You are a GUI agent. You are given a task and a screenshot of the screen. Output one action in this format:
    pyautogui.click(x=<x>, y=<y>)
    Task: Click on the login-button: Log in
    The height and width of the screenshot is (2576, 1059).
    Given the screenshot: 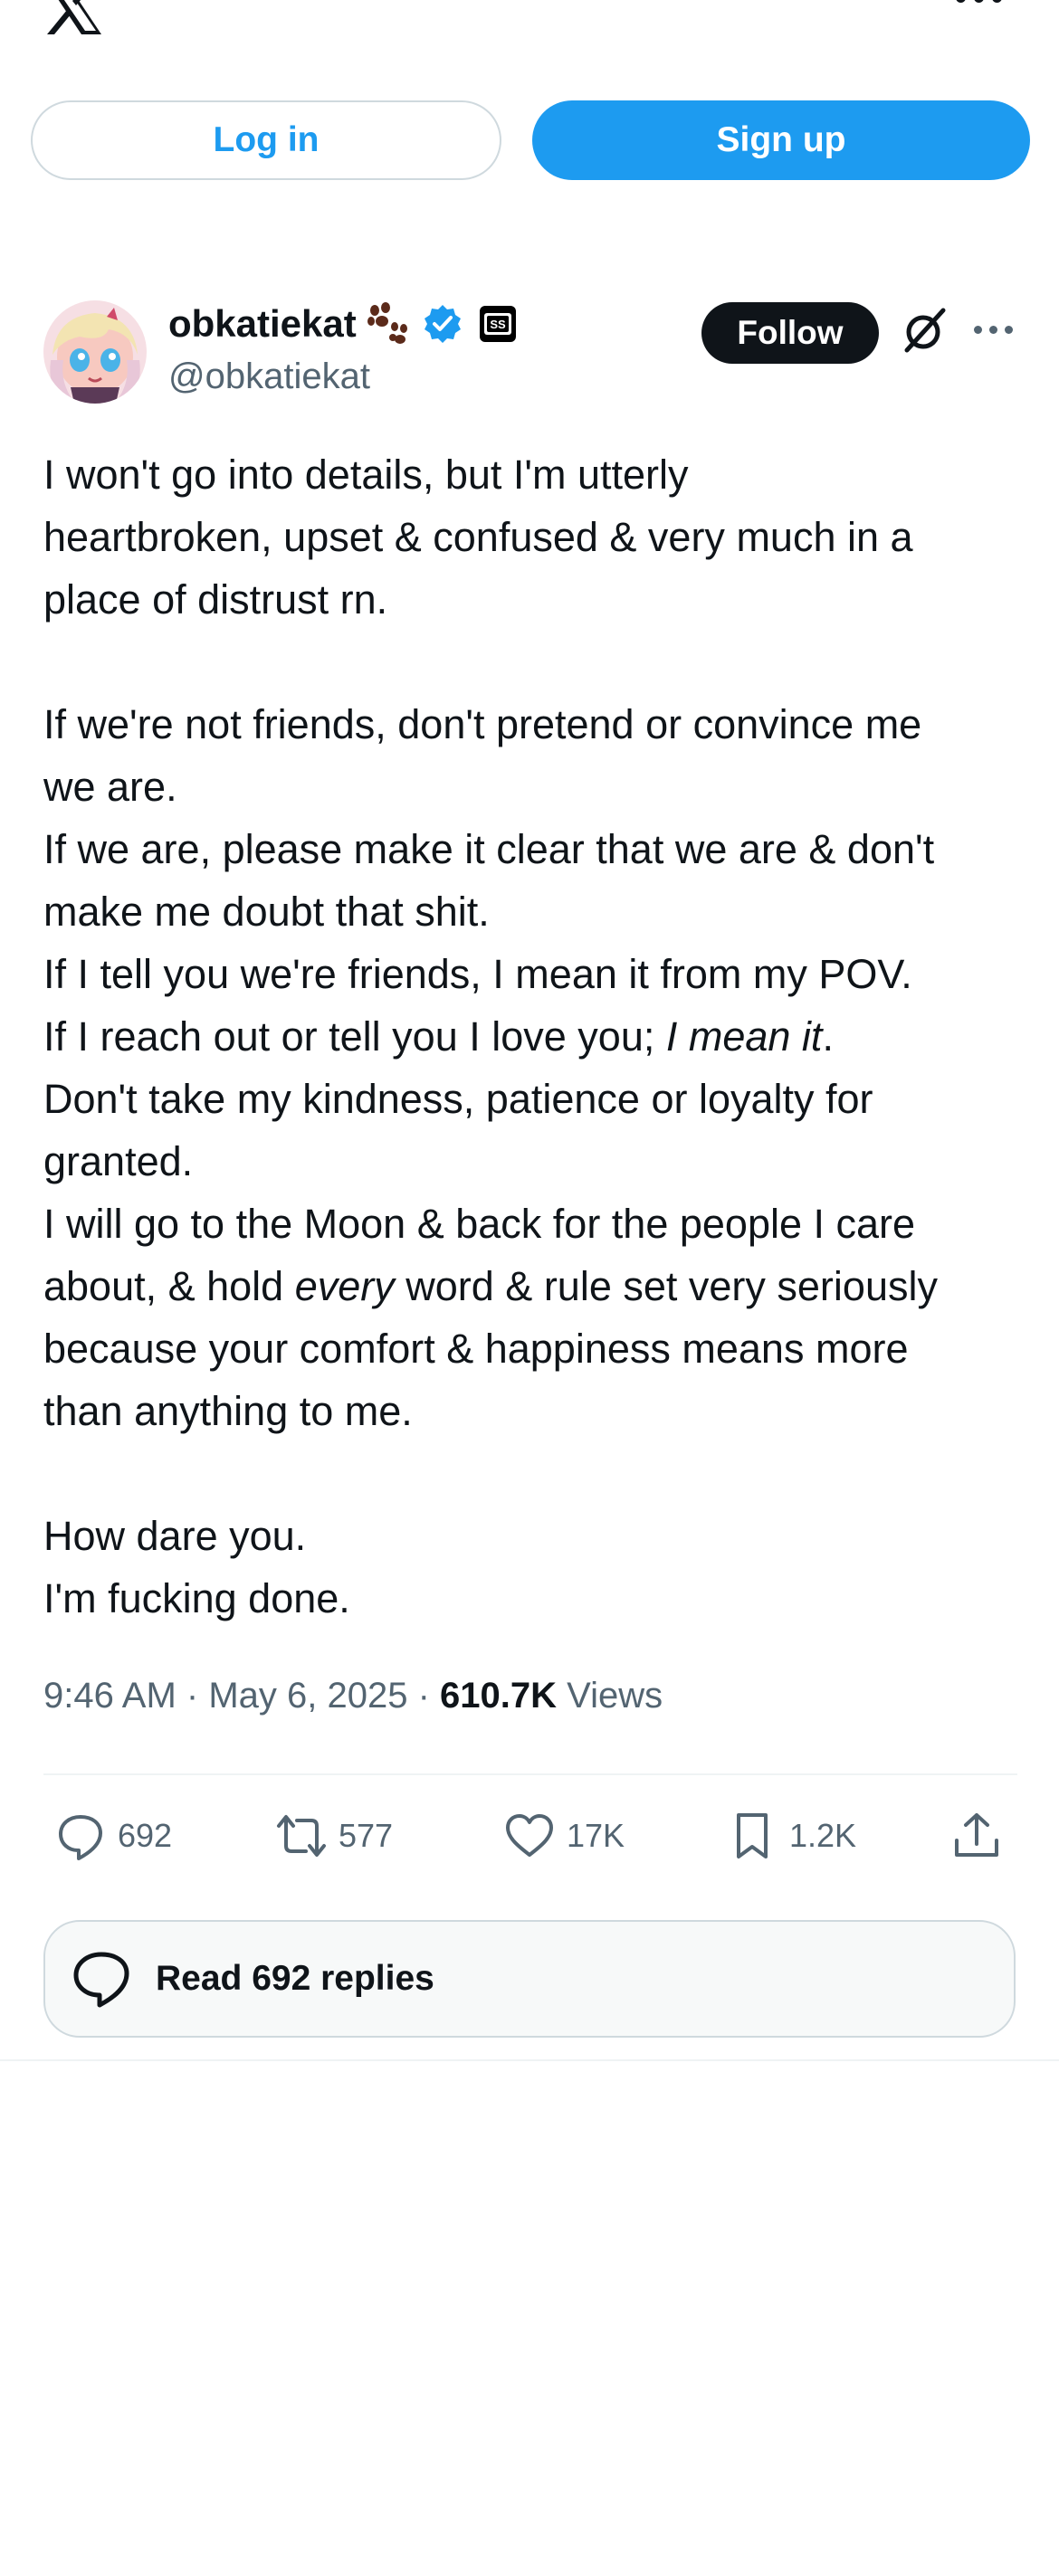 What is the action you would take?
    pyautogui.click(x=266, y=140)
    